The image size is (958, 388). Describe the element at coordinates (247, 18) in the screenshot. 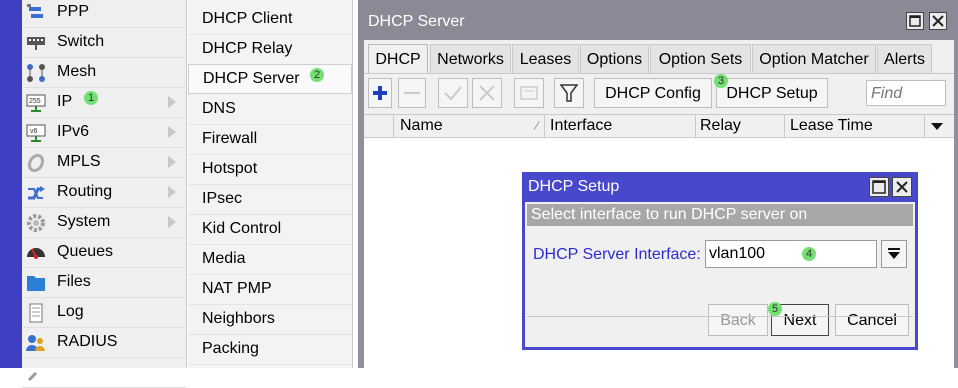

I see `submenu-item-label: DHCP Client` at that location.